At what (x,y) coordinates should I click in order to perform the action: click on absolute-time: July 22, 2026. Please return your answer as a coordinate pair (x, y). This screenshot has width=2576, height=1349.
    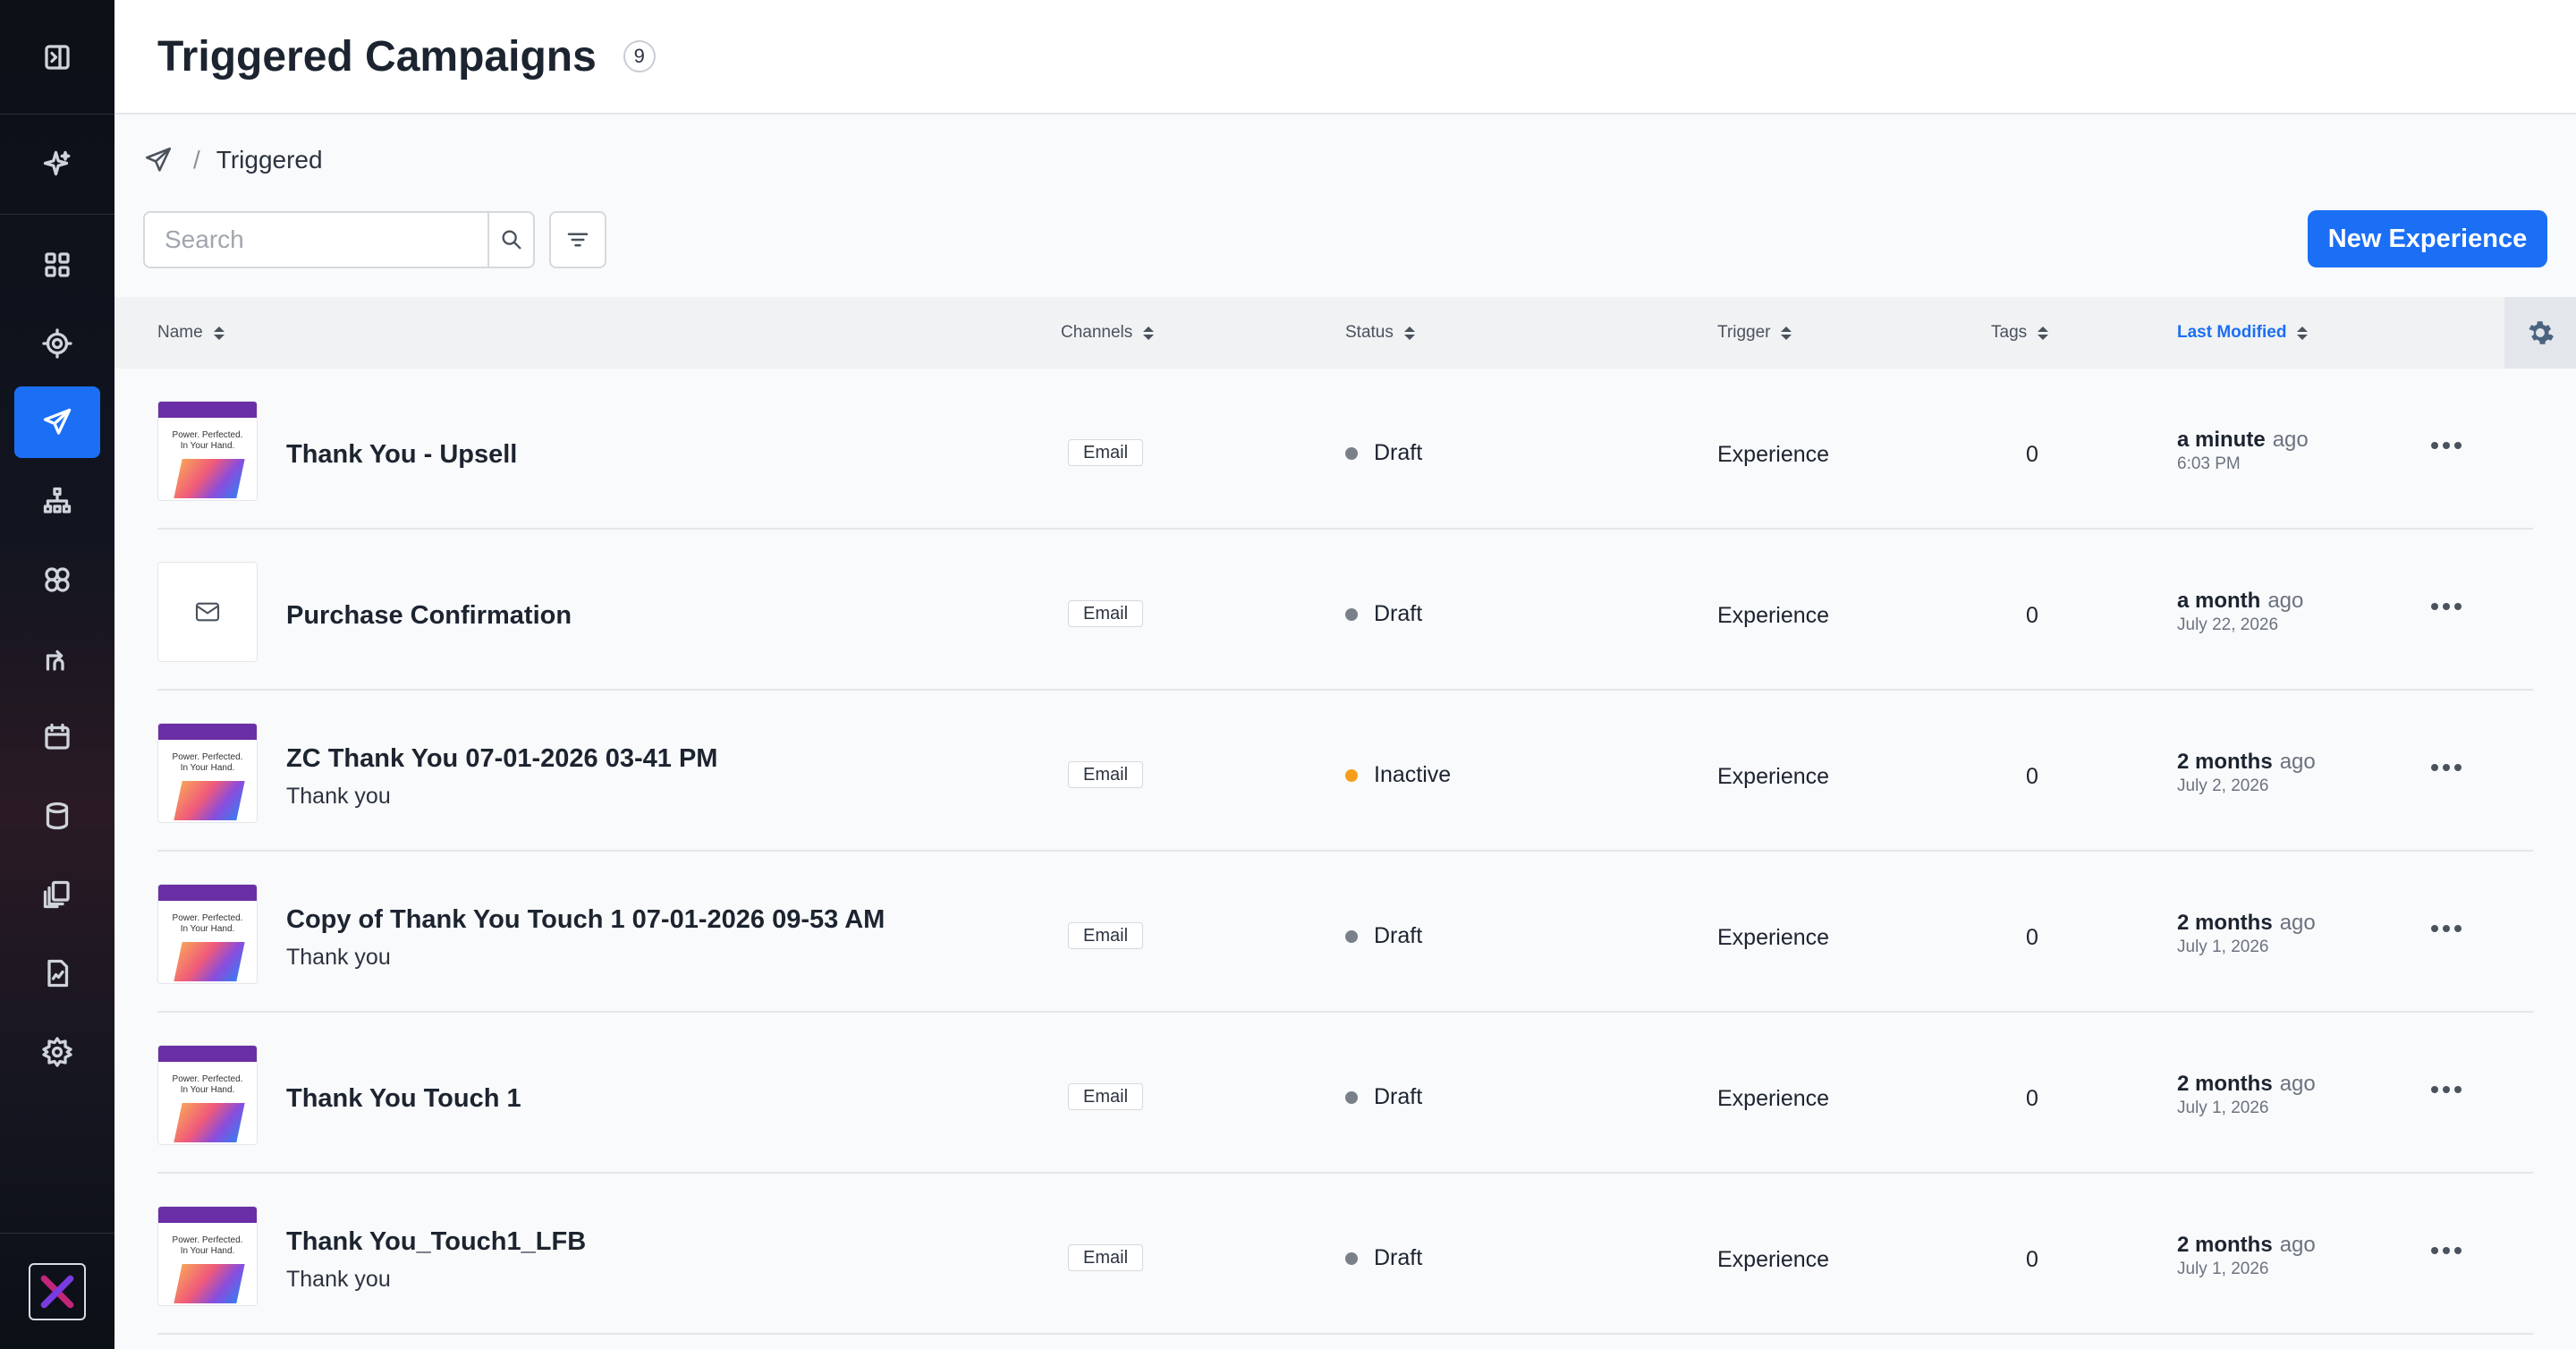
    Looking at the image, I should click on (2228, 624).